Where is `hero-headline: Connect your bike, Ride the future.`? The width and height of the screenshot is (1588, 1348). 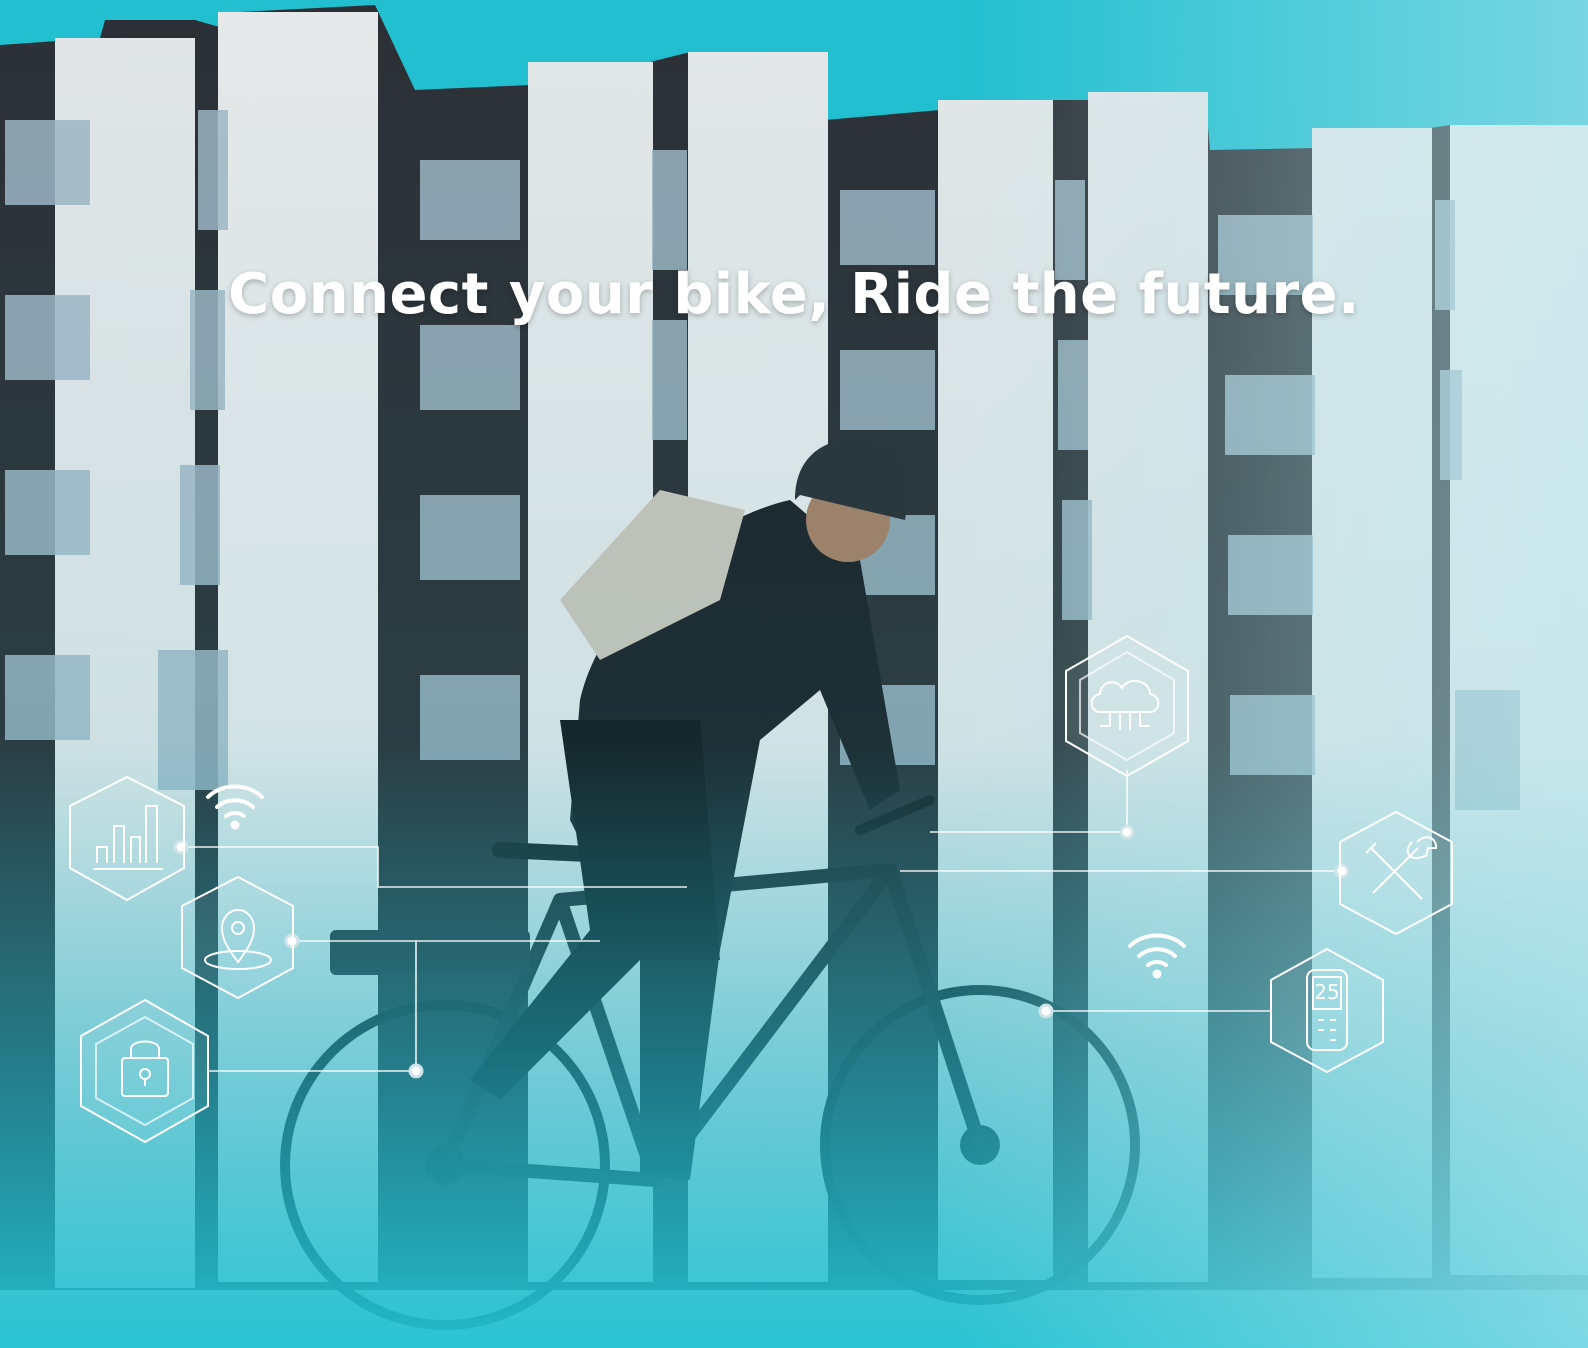
hero-headline: Connect your bike, Ride the future. is located at coordinates (794, 294).